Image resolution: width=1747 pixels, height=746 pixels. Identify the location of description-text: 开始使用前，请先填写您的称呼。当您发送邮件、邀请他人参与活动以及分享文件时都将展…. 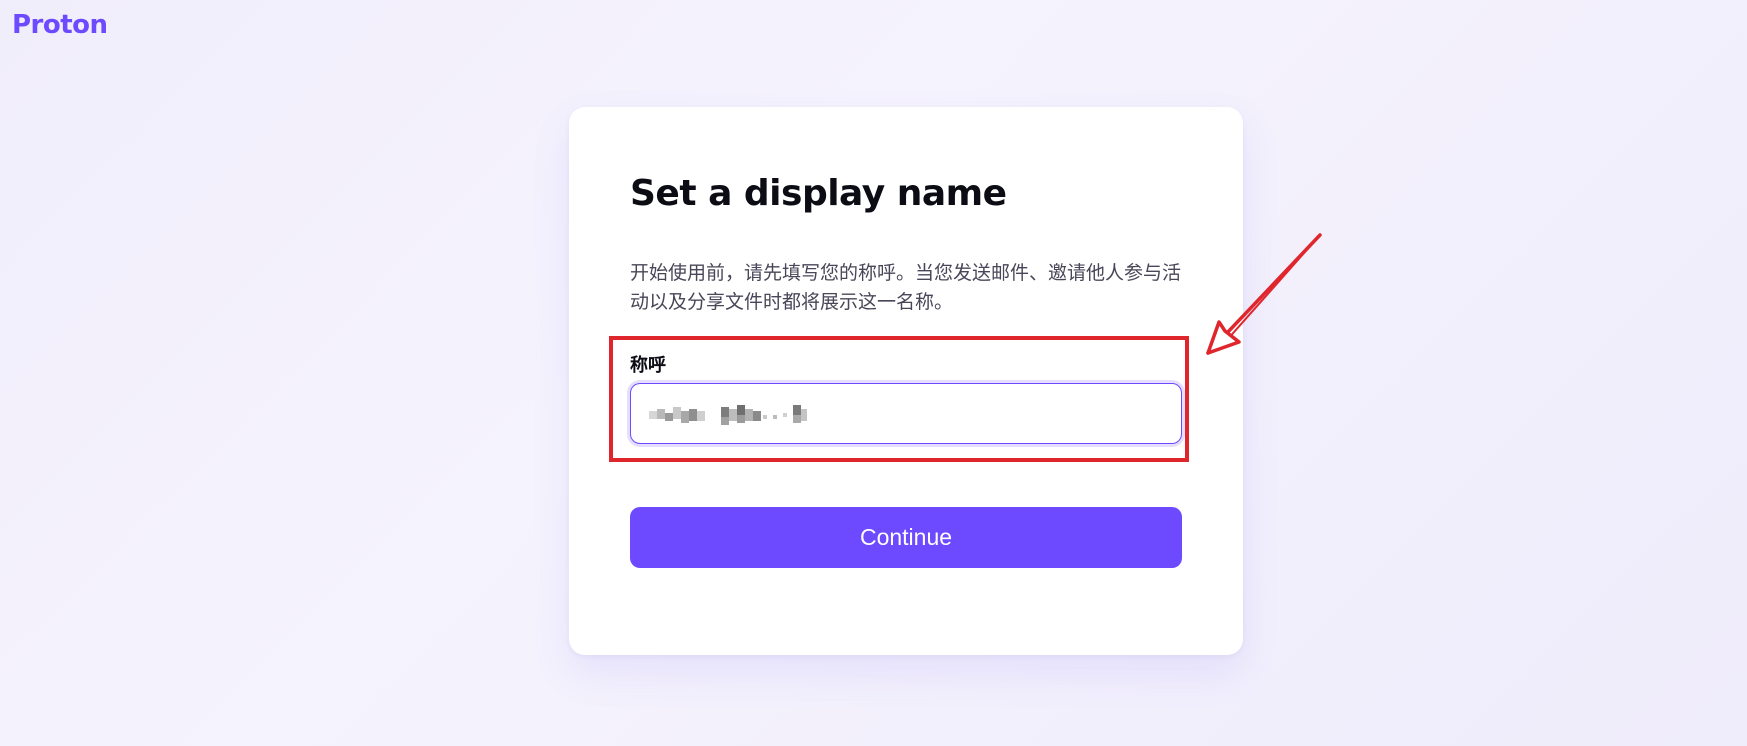
(906, 288).